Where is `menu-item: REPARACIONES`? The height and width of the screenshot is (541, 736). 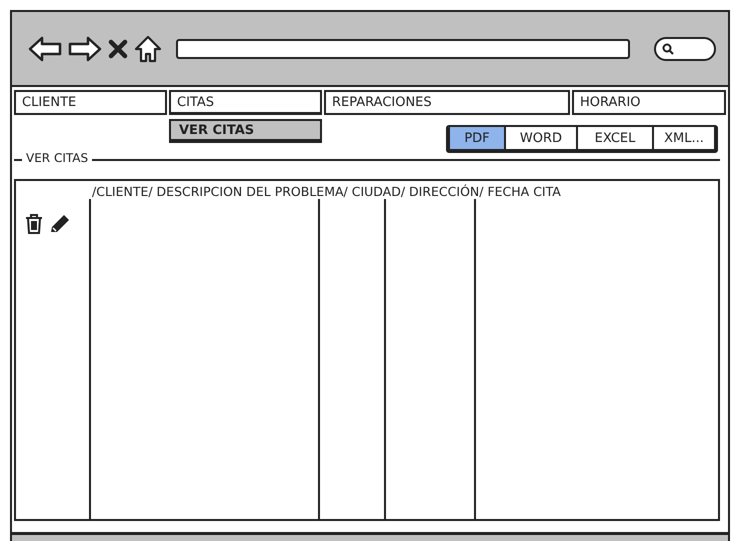 menu-item: REPARACIONES is located at coordinates (447, 102).